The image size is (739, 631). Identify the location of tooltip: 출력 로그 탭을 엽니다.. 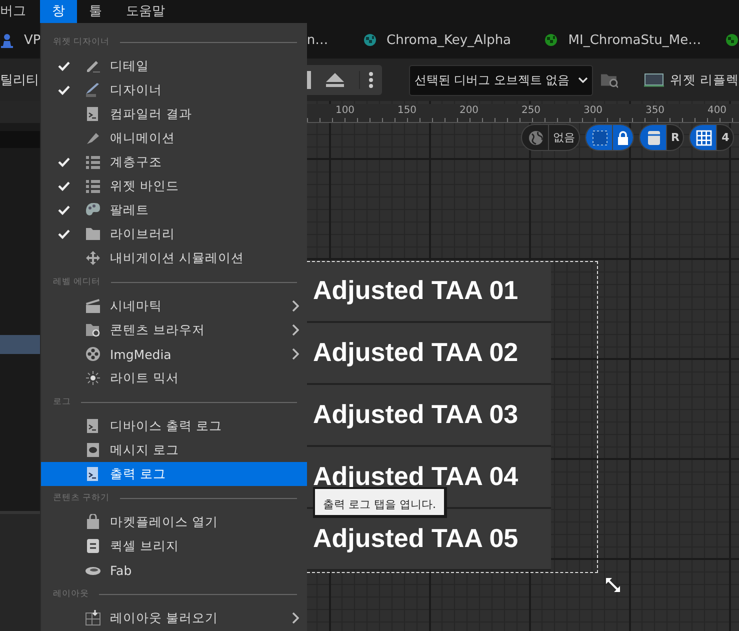
(380, 502).